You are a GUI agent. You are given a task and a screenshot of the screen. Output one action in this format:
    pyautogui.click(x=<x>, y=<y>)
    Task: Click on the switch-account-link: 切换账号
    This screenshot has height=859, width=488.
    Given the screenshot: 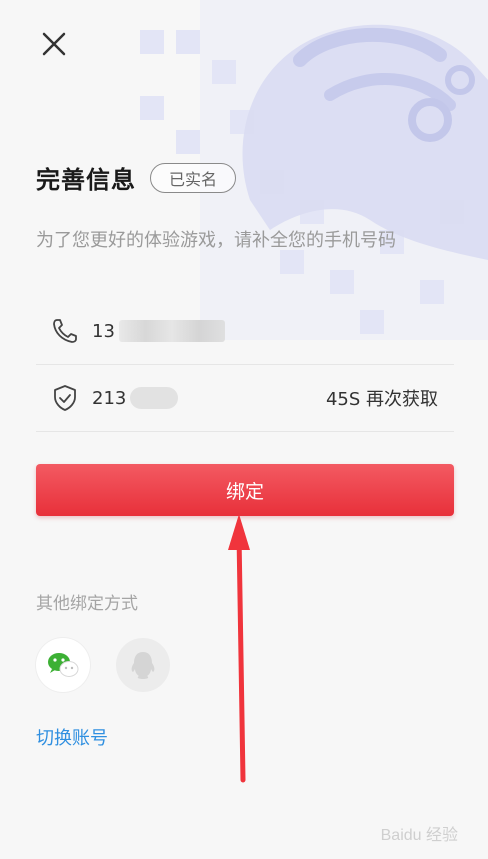 What is the action you would take?
    pyautogui.click(x=72, y=737)
    